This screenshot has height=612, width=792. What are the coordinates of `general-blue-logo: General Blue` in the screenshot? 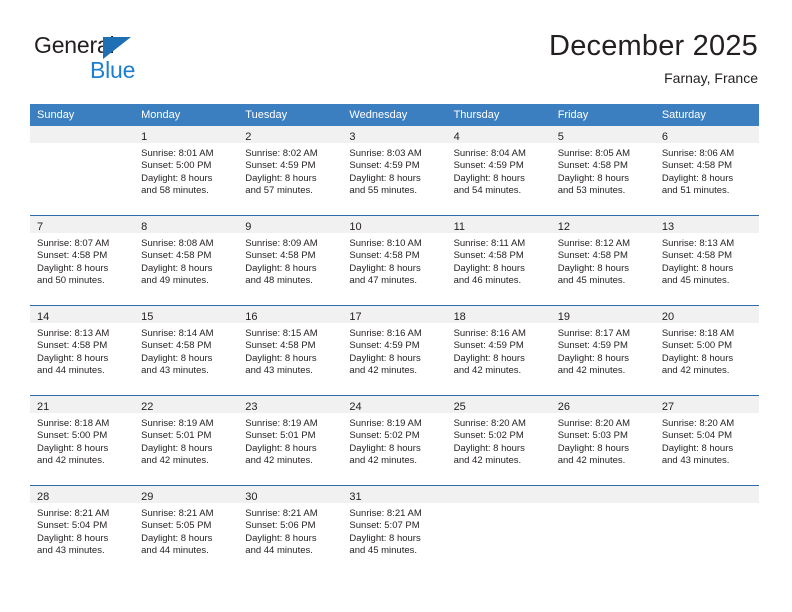 It's located at (124, 60).